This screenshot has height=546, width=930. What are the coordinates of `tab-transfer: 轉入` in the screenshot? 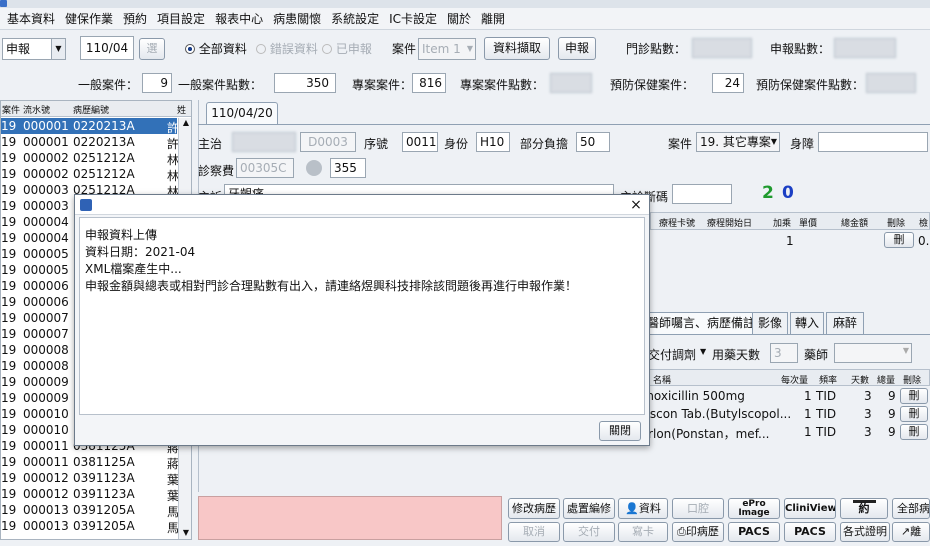 It's located at (807, 323).